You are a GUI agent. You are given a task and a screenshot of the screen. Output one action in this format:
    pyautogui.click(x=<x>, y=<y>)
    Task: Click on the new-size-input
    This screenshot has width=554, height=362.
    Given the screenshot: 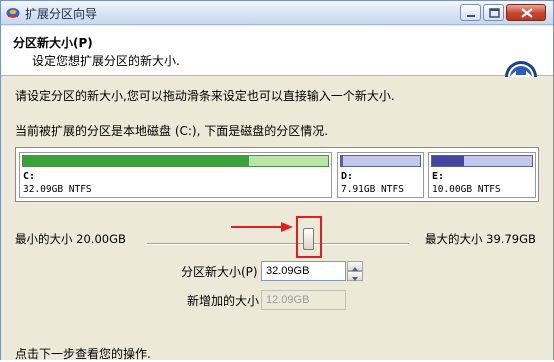 What is the action you would take?
    pyautogui.click(x=303, y=271)
    